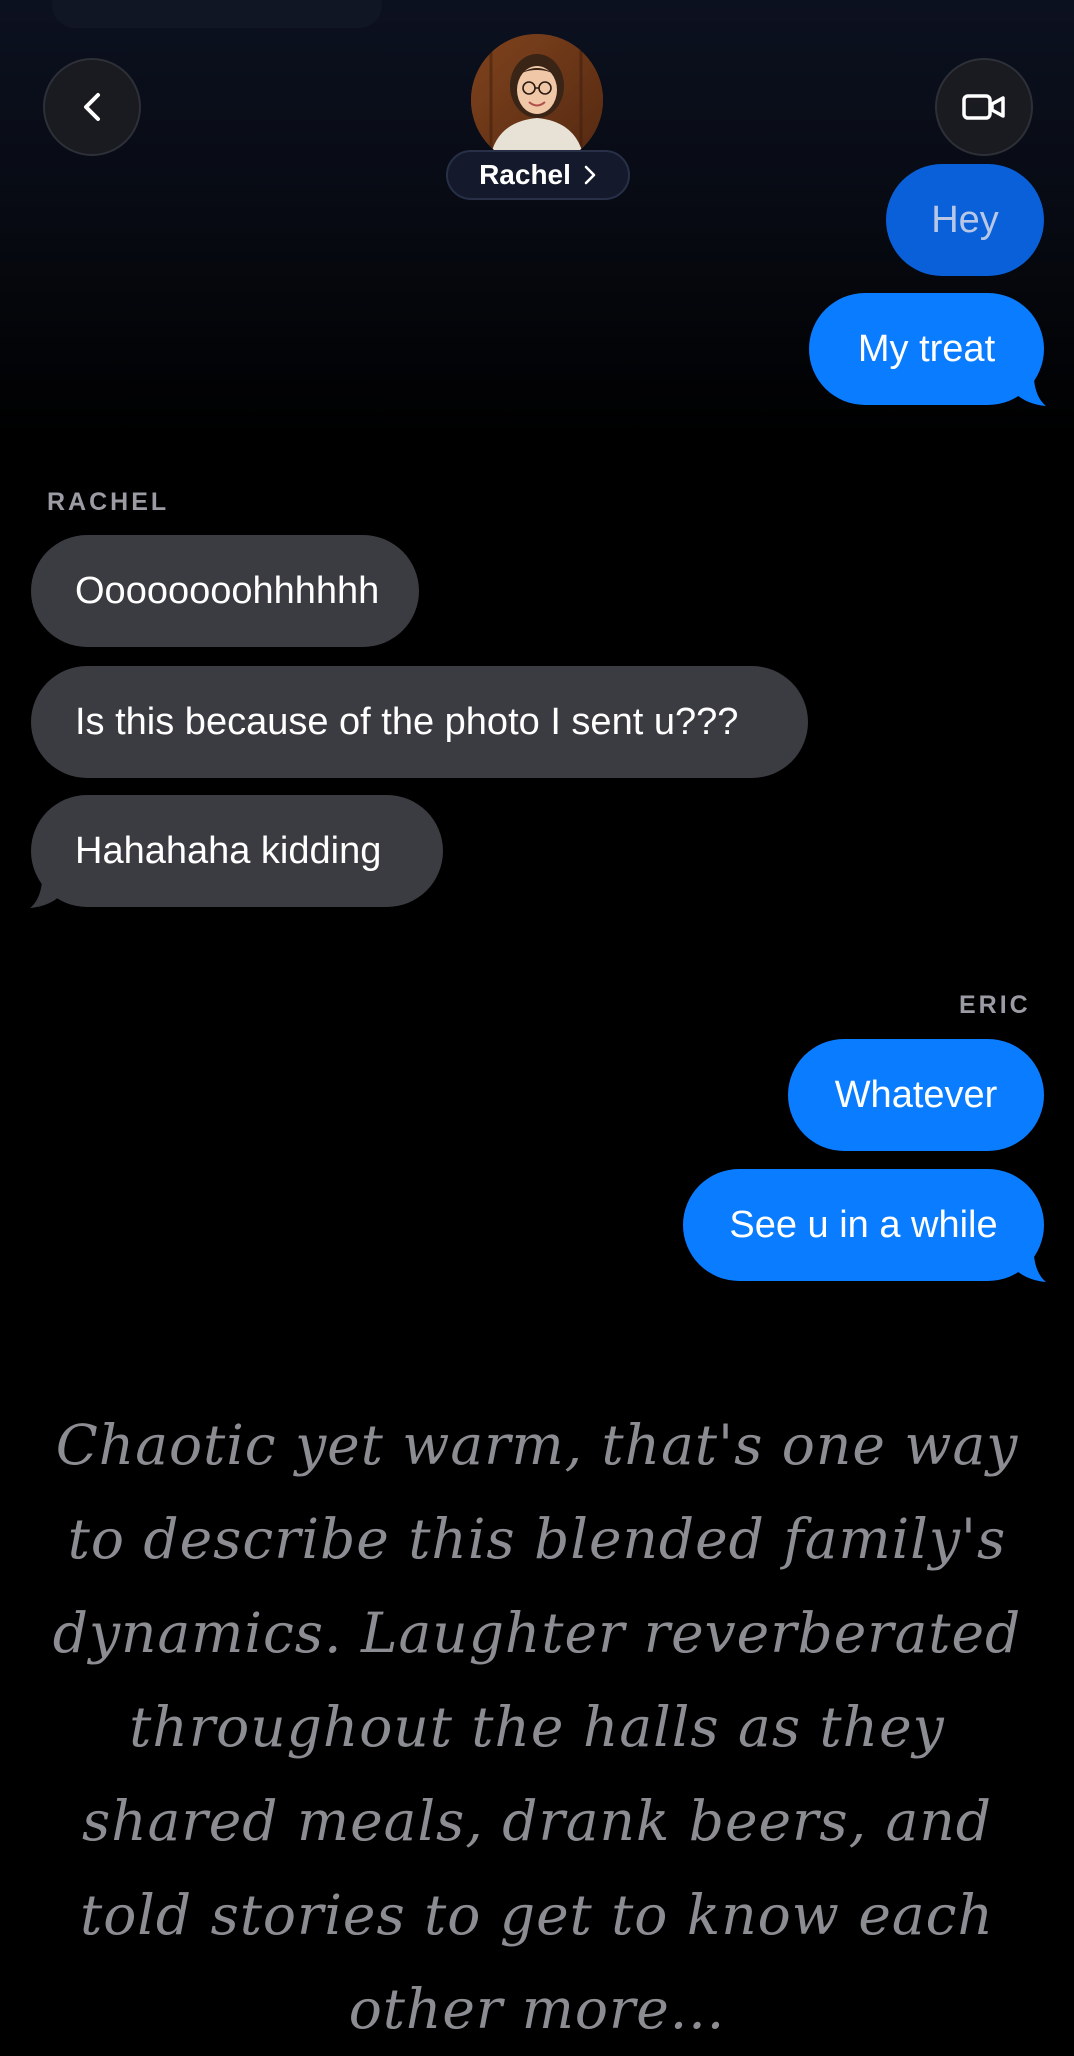 This screenshot has width=1074, height=2056. I want to click on sender-label-rachel: RACHEL, so click(108, 502).